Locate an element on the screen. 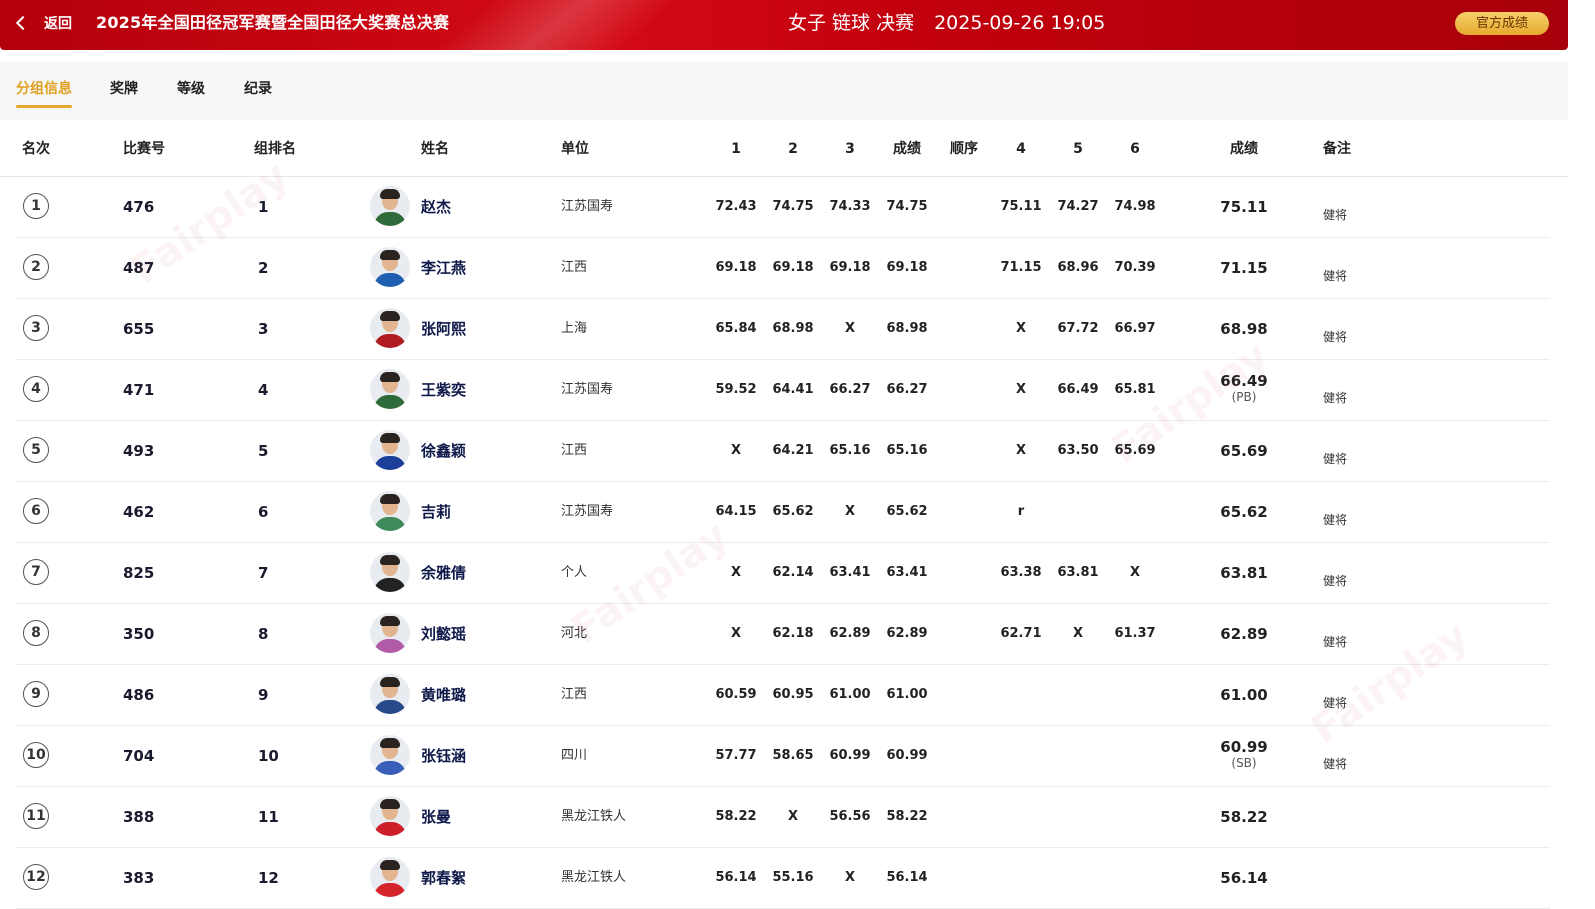 The height and width of the screenshot is (909, 1595). table-header: 名次 比赛号 组排名 姓名 单位 1 2 3 成绩 顺序 4 5 6 成绩 备注 is located at coordinates (784, 149).